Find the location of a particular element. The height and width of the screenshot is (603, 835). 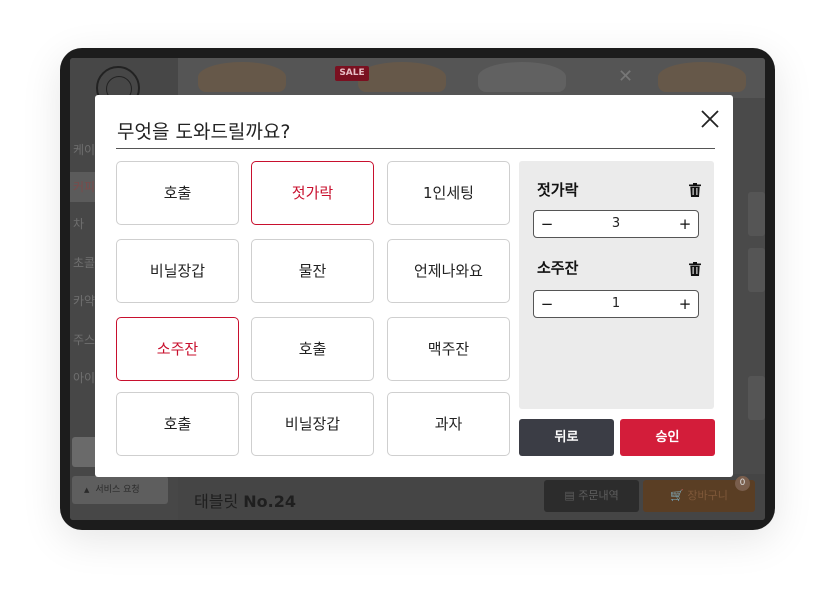

category-item: 초콜 is located at coordinates (83, 263).